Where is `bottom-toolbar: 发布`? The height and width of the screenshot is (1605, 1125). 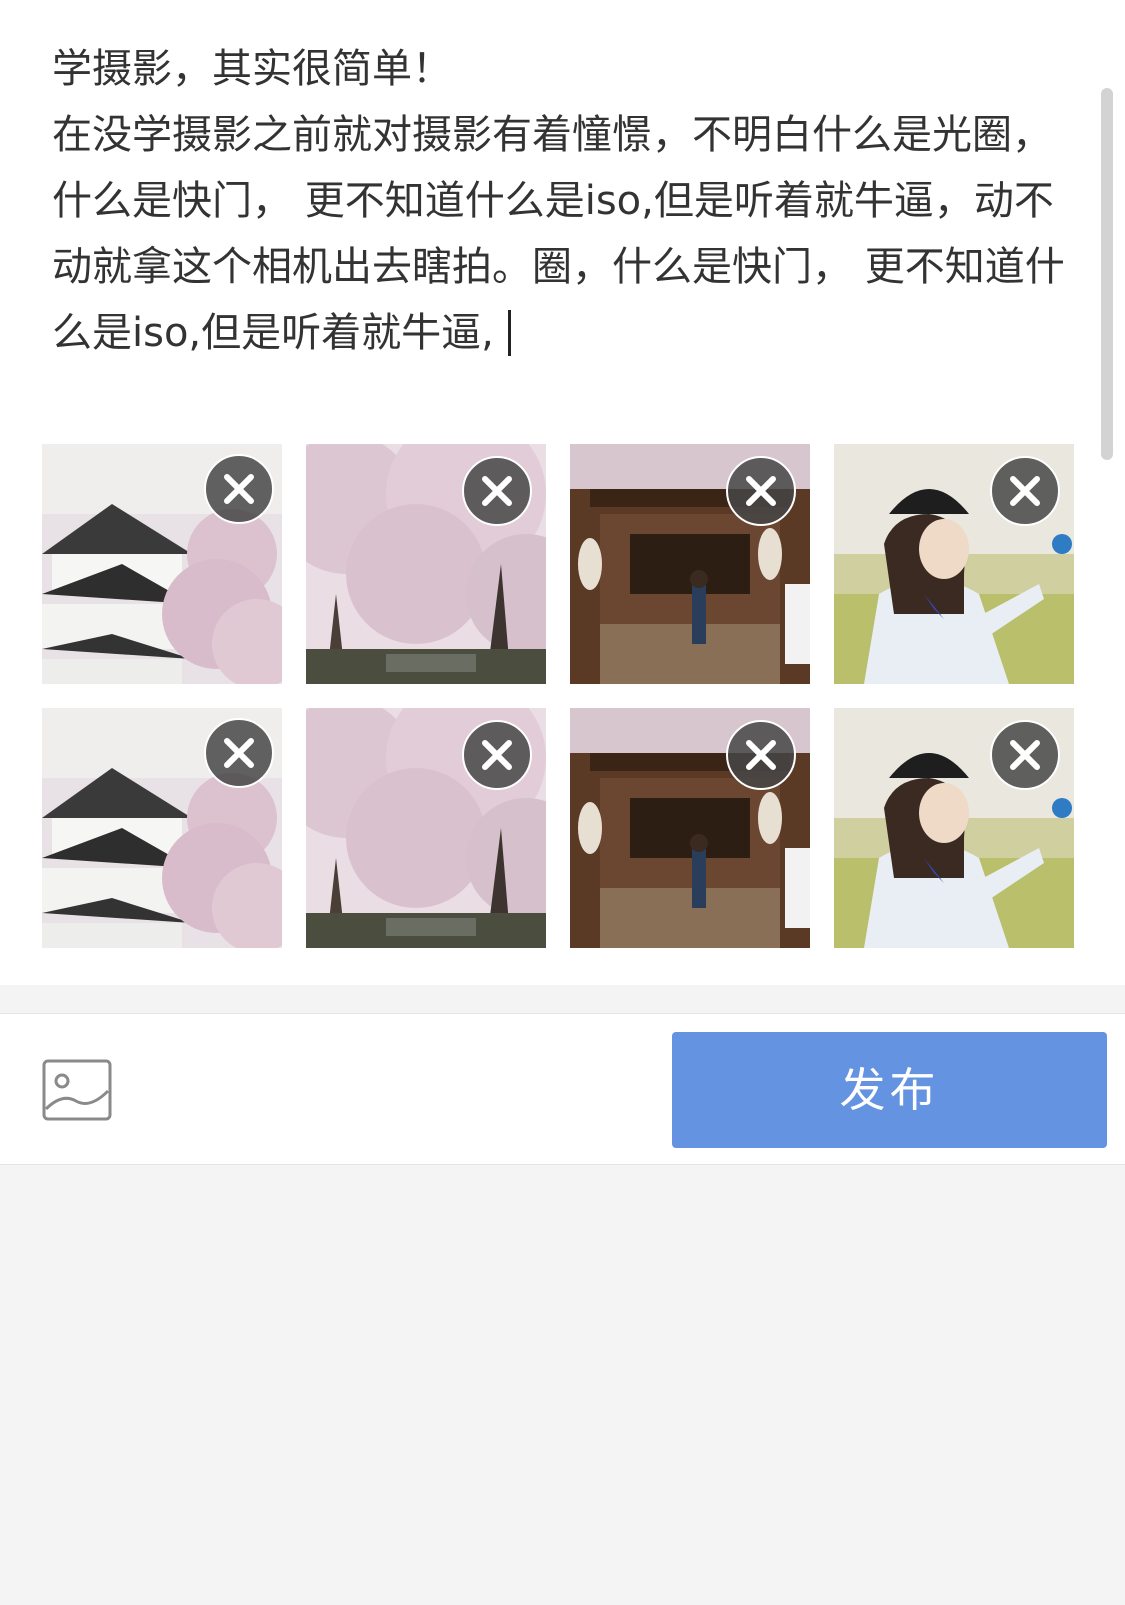
bottom-toolbar: 发布 is located at coordinates (562, 1089).